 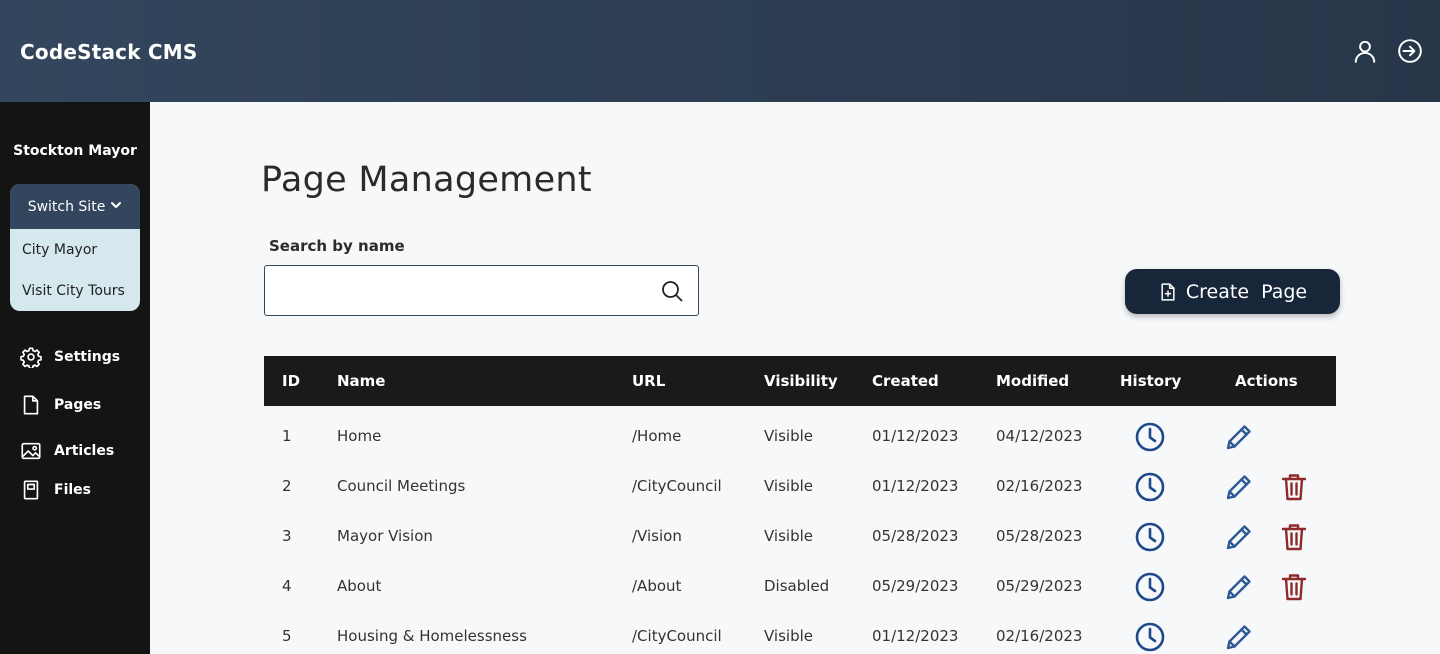 What do you see at coordinates (1151, 381) in the screenshot?
I see `column-header-history: History` at bounding box center [1151, 381].